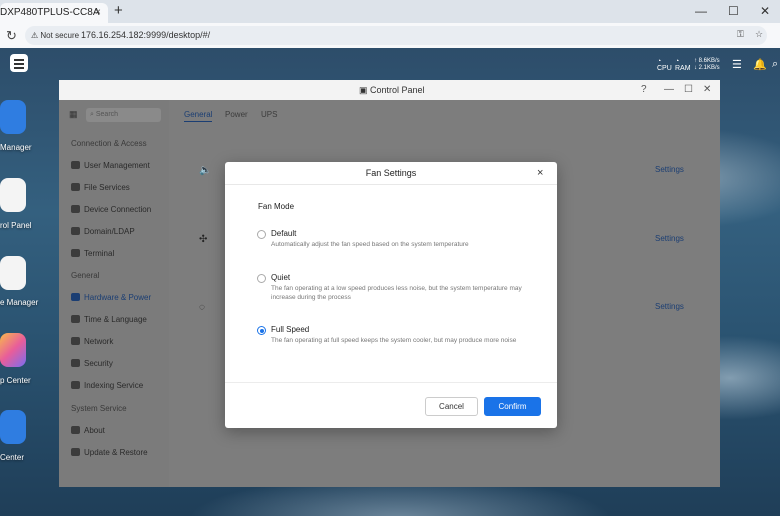 This screenshot has width=780, height=516. Describe the element at coordinates (111, 209) in the screenshot. I see `sidebar-item-device-connection: Device Connection` at that location.